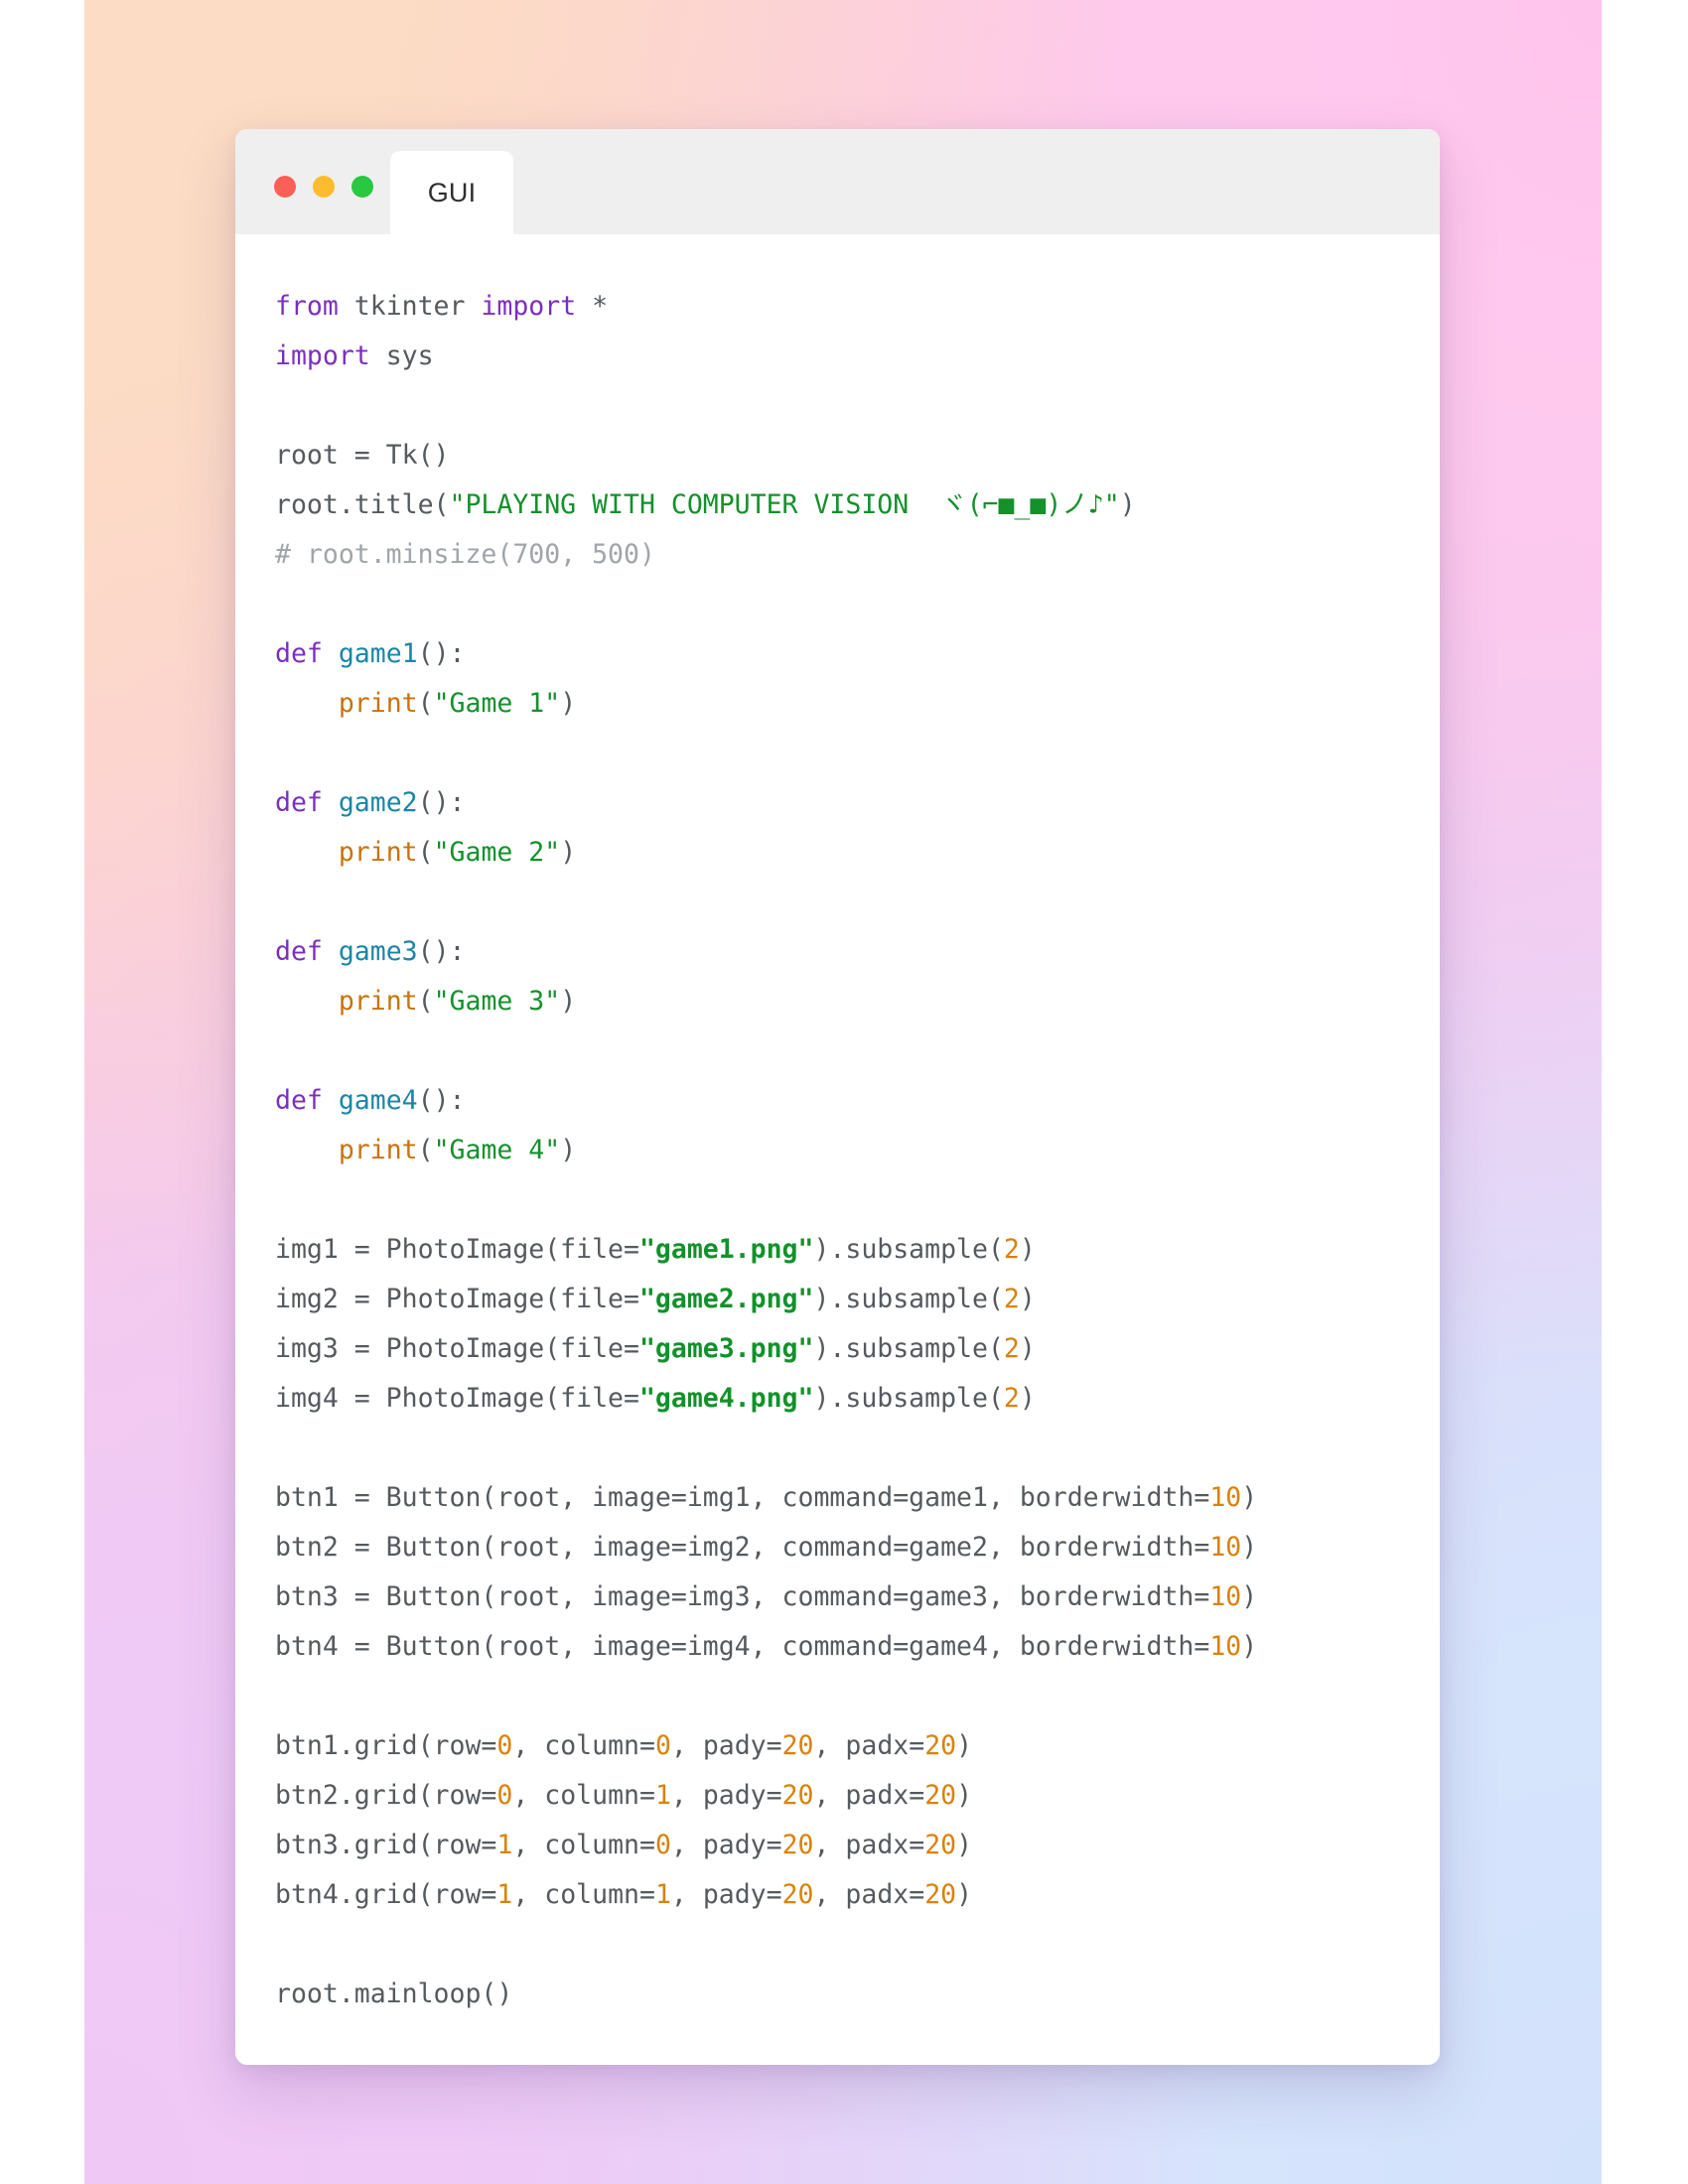 The image size is (1688, 2184). I want to click on zoom-button-icon, so click(362, 187).